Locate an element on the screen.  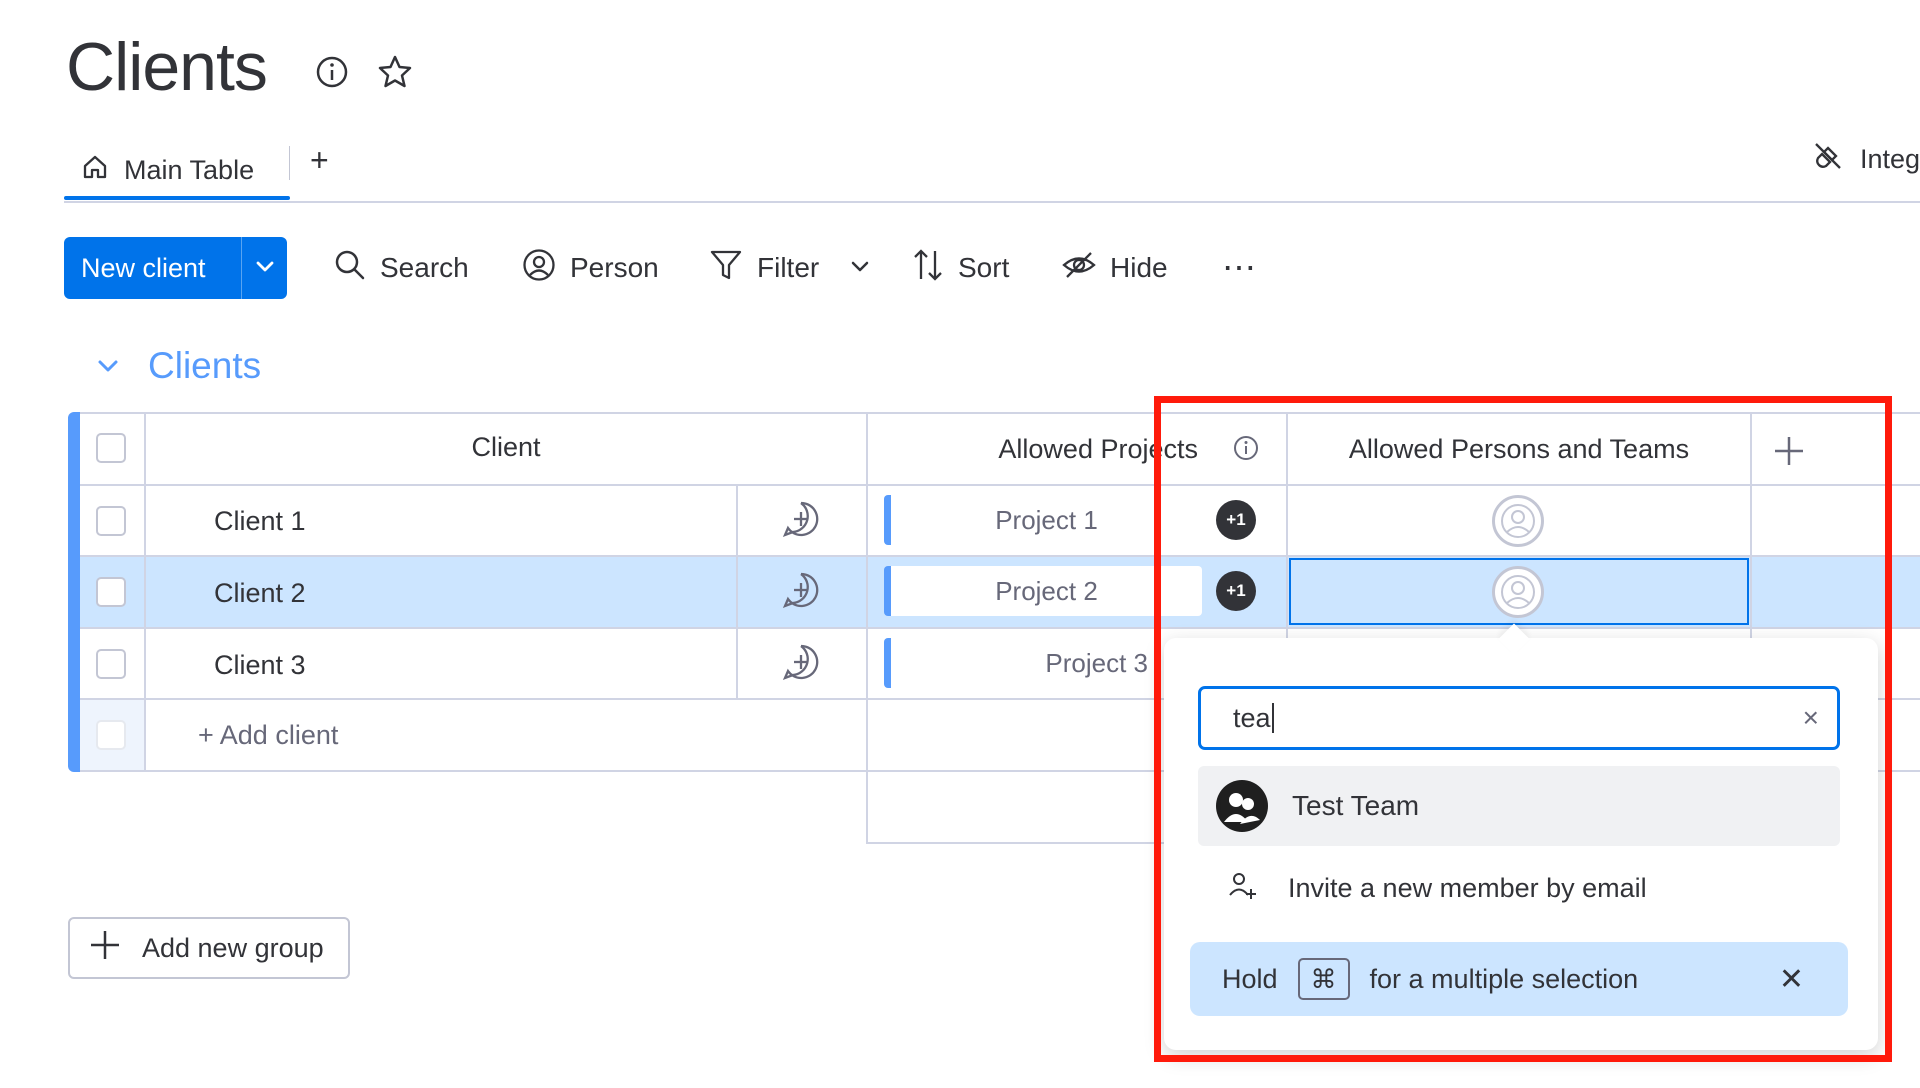
plus-icon is located at coordinates (105, 948).